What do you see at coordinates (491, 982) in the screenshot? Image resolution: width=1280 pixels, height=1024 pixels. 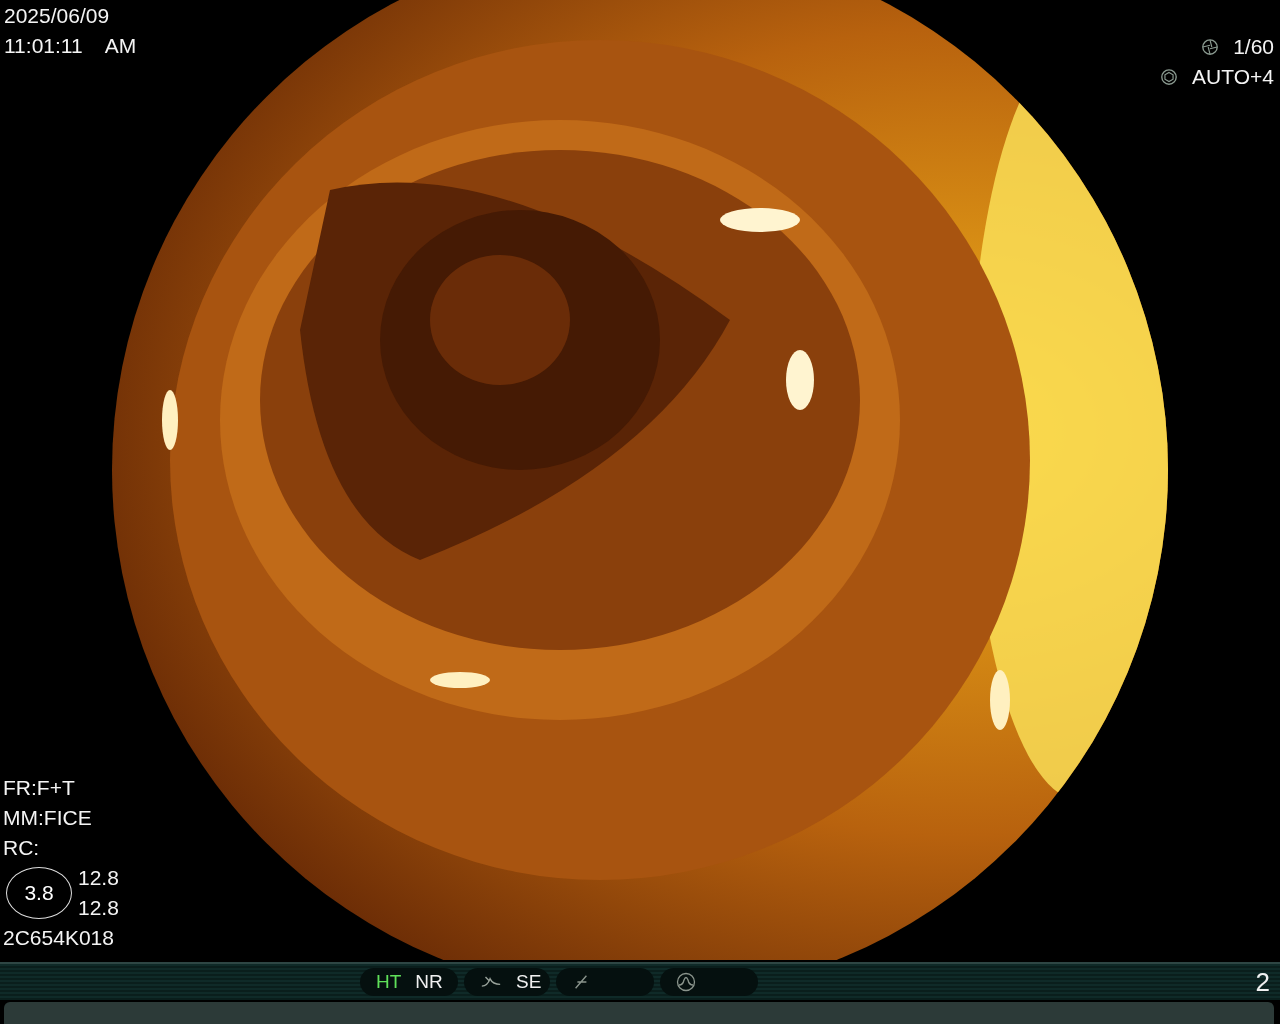 I see `curve-icon` at bounding box center [491, 982].